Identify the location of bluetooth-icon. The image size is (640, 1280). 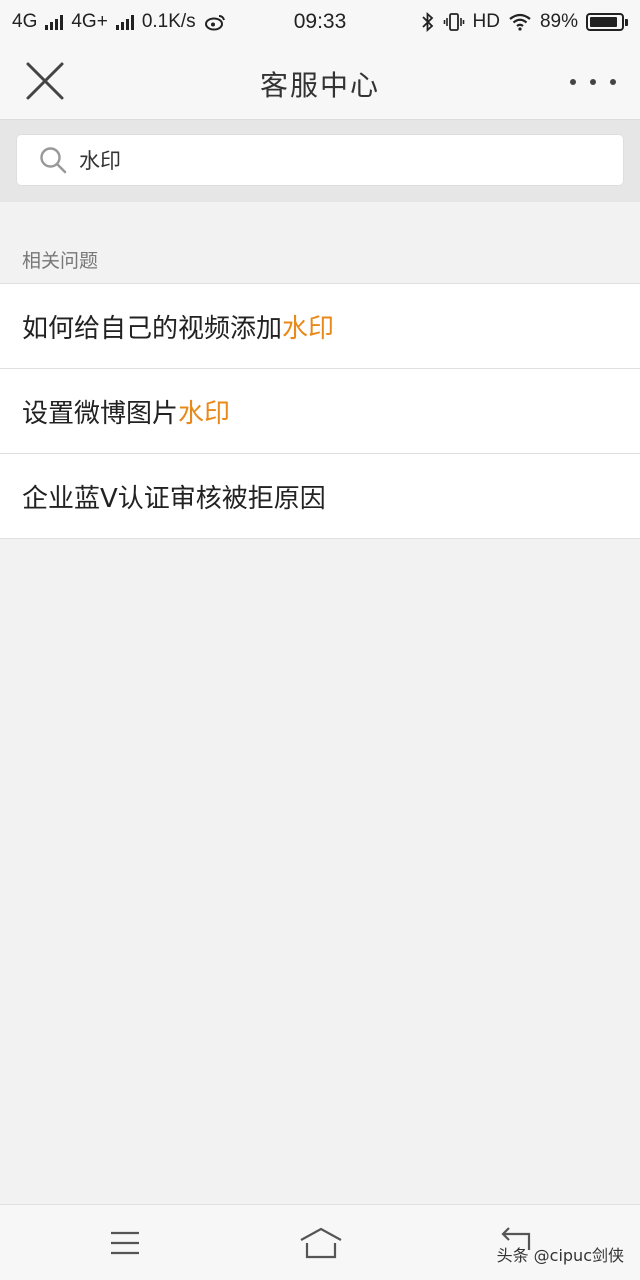
(427, 22).